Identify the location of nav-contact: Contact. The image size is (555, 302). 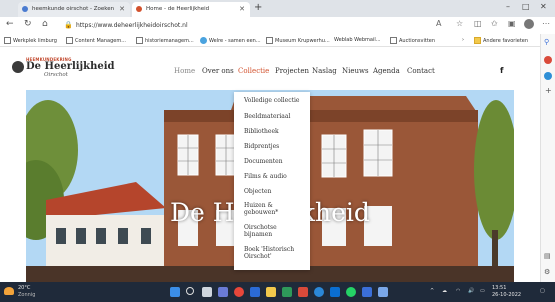
(421, 71).